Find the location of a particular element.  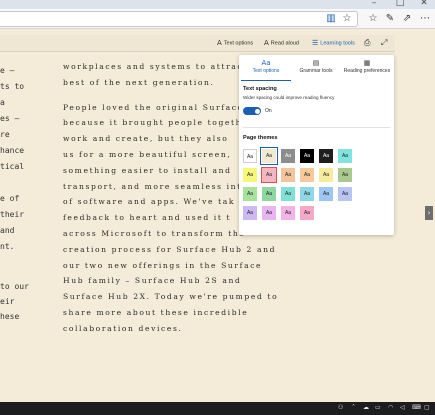

address-bar: ▥ ☆ is located at coordinates (179, 19).